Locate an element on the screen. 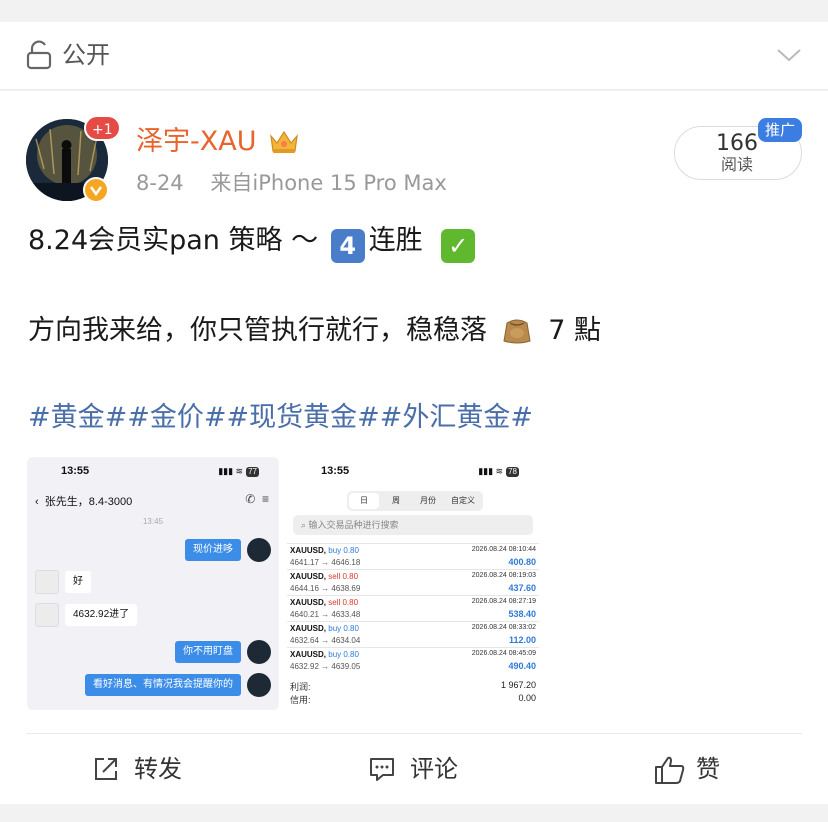 Image resolution: width=828 pixels, height=822 pixels. comment-label: 评论 is located at coordinates (434, 769).